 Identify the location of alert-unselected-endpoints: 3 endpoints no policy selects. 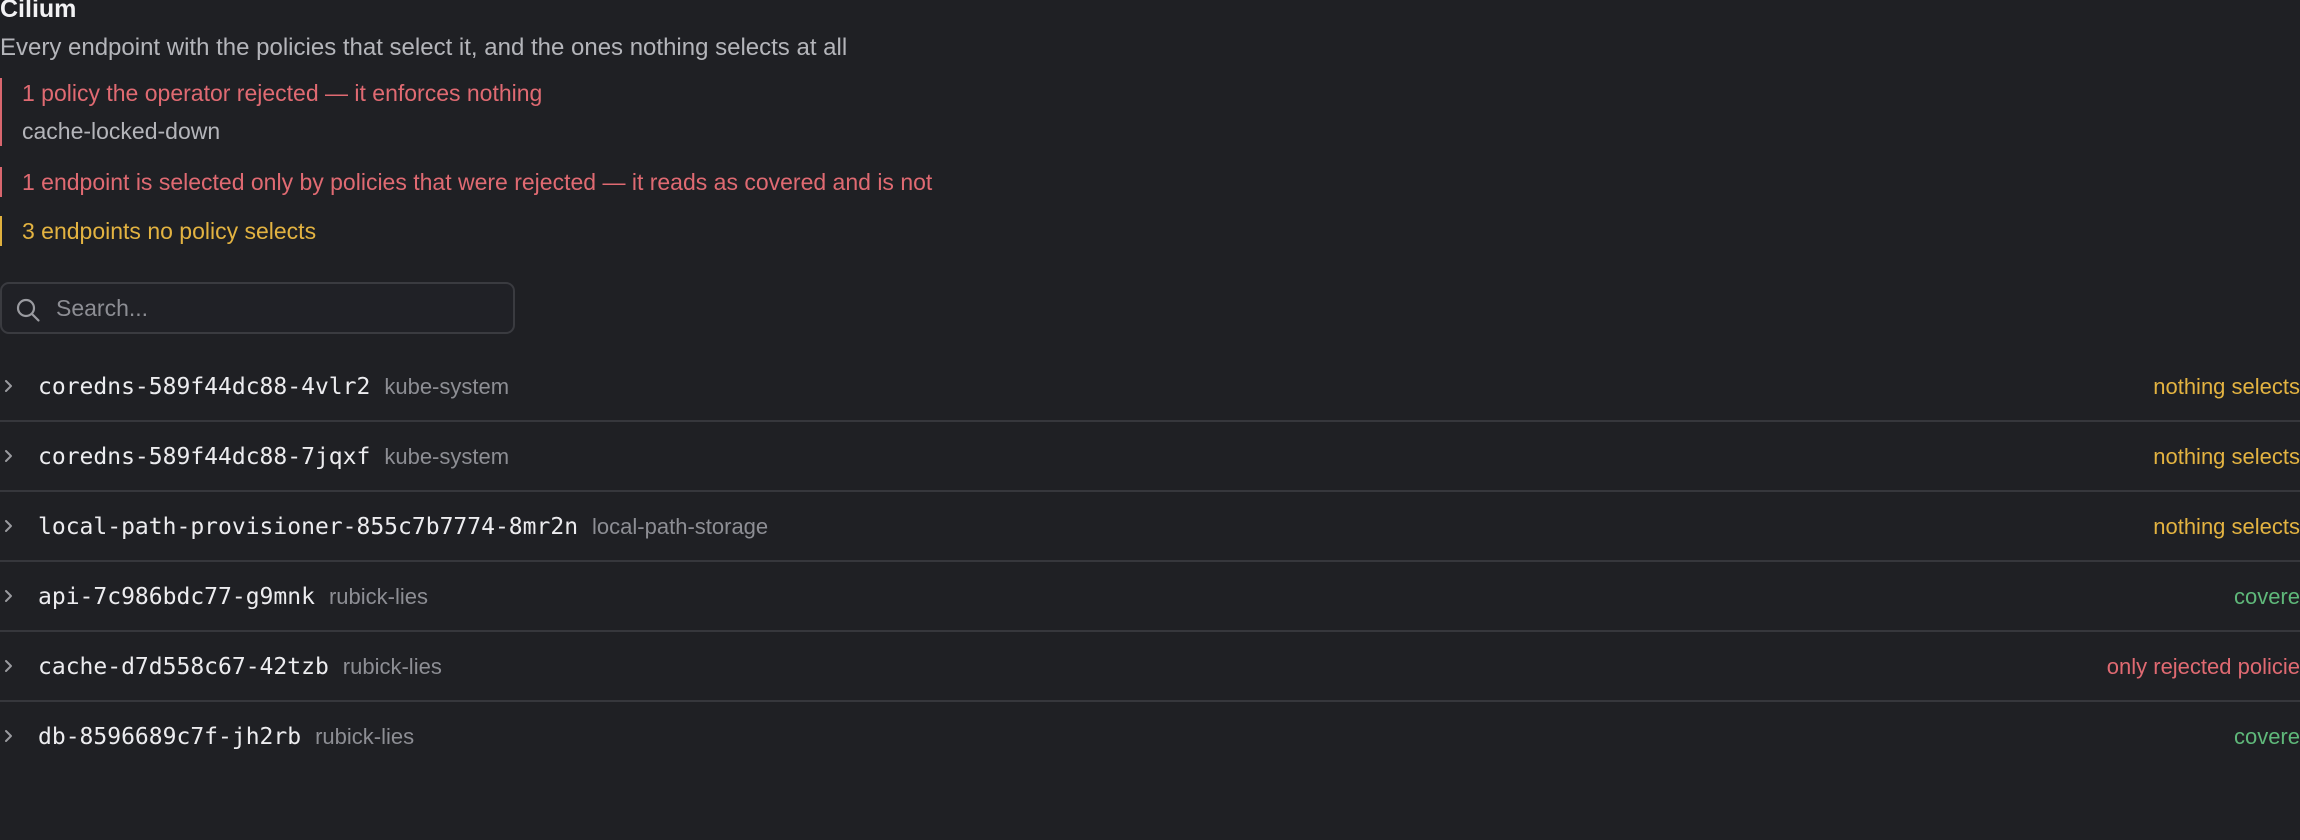
(158, 231).